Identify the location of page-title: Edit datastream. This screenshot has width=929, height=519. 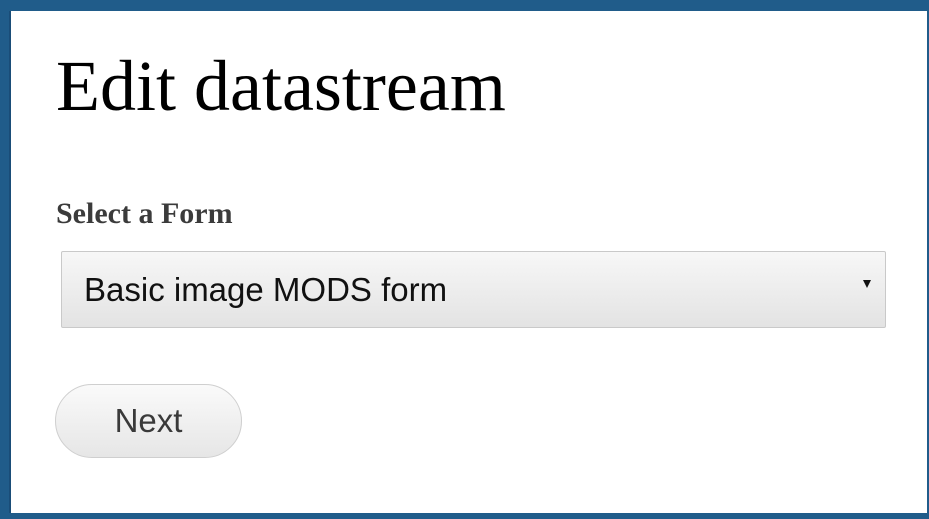
(281, 86).